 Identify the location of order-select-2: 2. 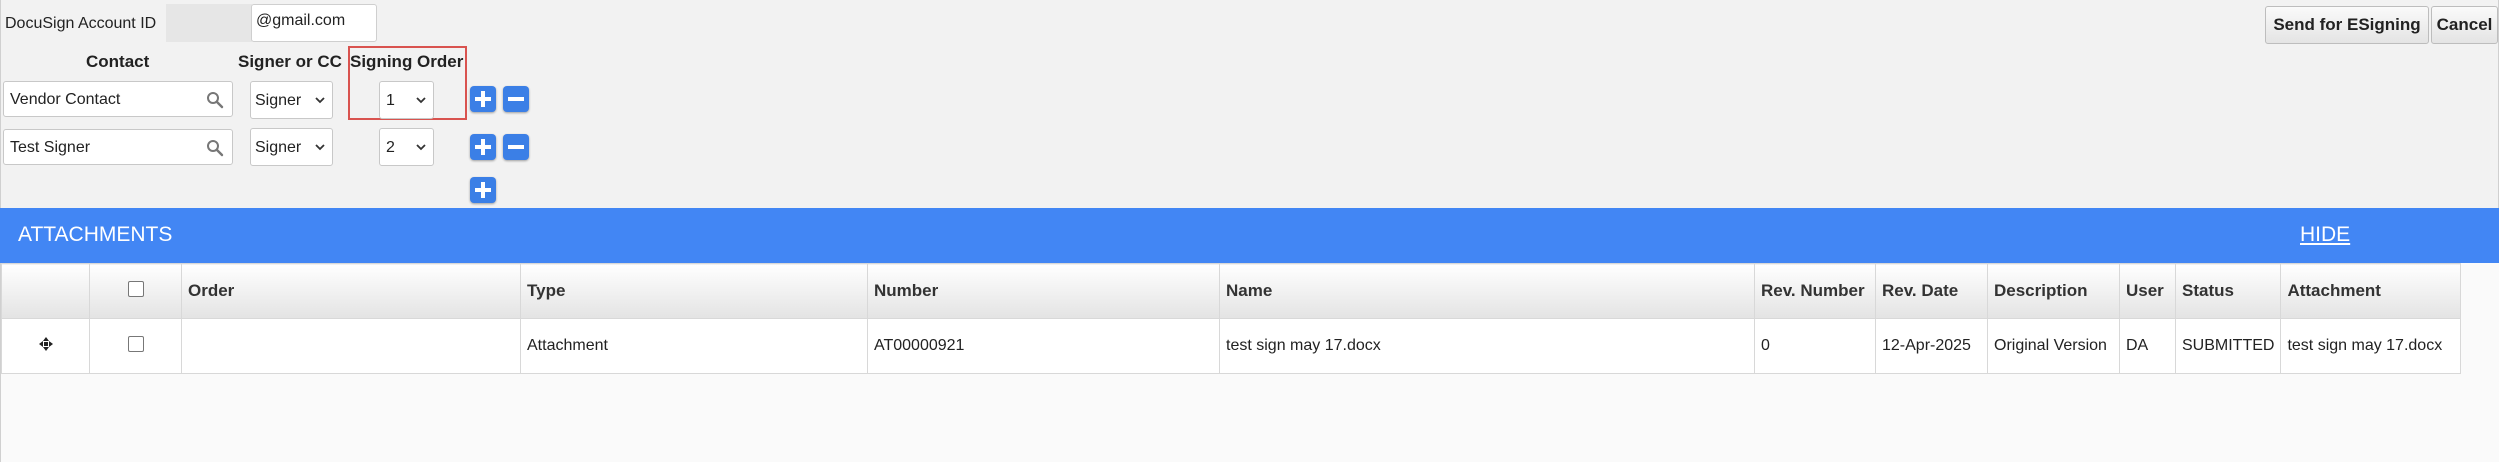
(406, 147).